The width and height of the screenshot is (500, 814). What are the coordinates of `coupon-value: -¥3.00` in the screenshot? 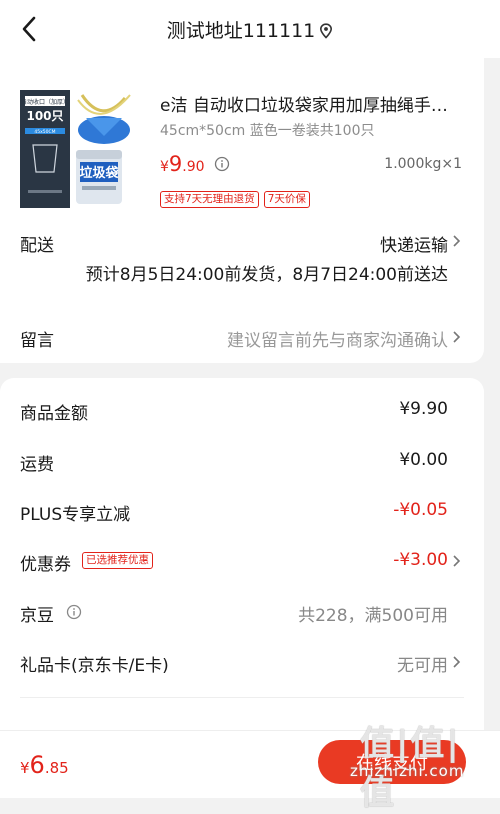 It's located at (420, 560).